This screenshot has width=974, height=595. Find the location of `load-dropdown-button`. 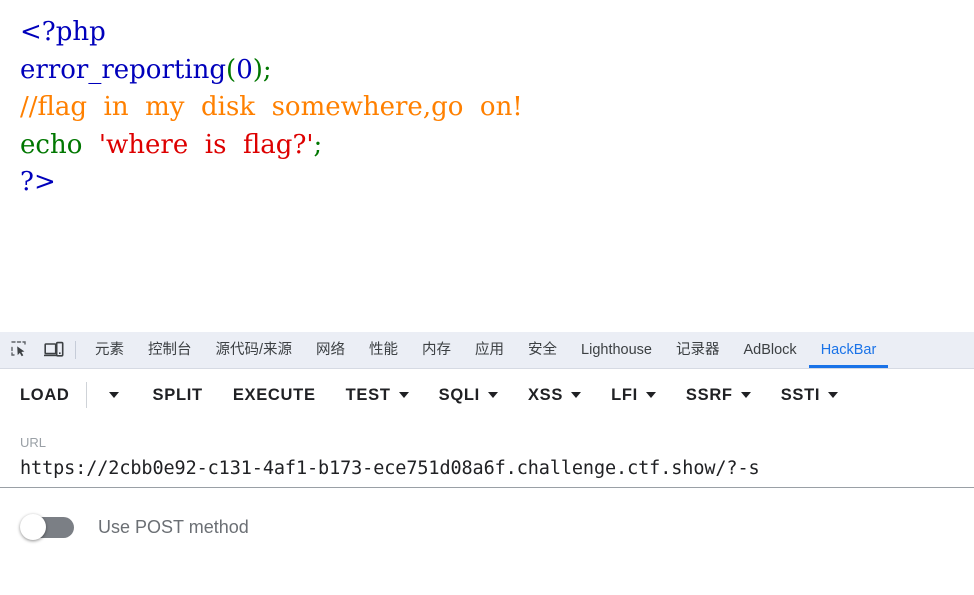

load-dropdown-button is located at coordinates (114, 395).